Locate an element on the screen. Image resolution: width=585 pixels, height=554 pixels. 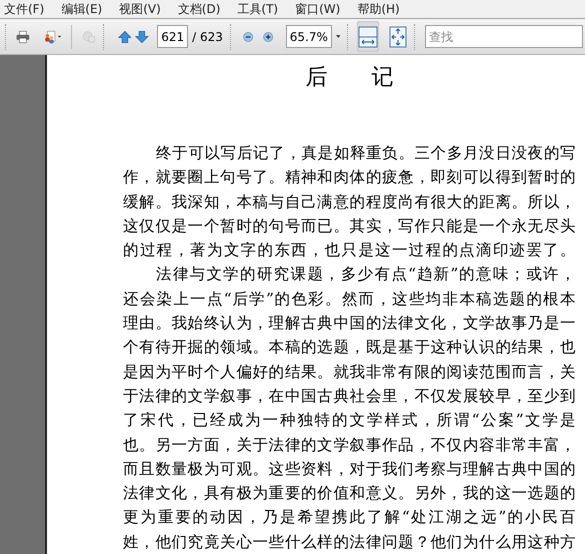
search-field: 查找 is located at coordinates (504, 36).